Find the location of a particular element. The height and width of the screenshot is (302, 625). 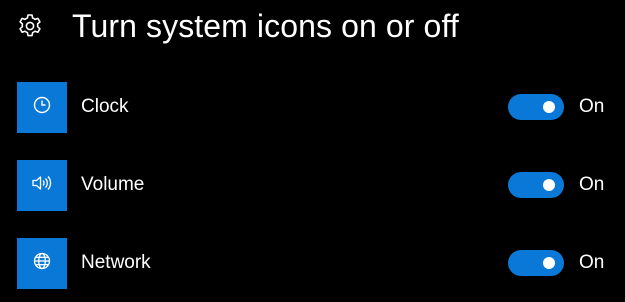

clock-state-label: On is located at coordinates (592, 106).